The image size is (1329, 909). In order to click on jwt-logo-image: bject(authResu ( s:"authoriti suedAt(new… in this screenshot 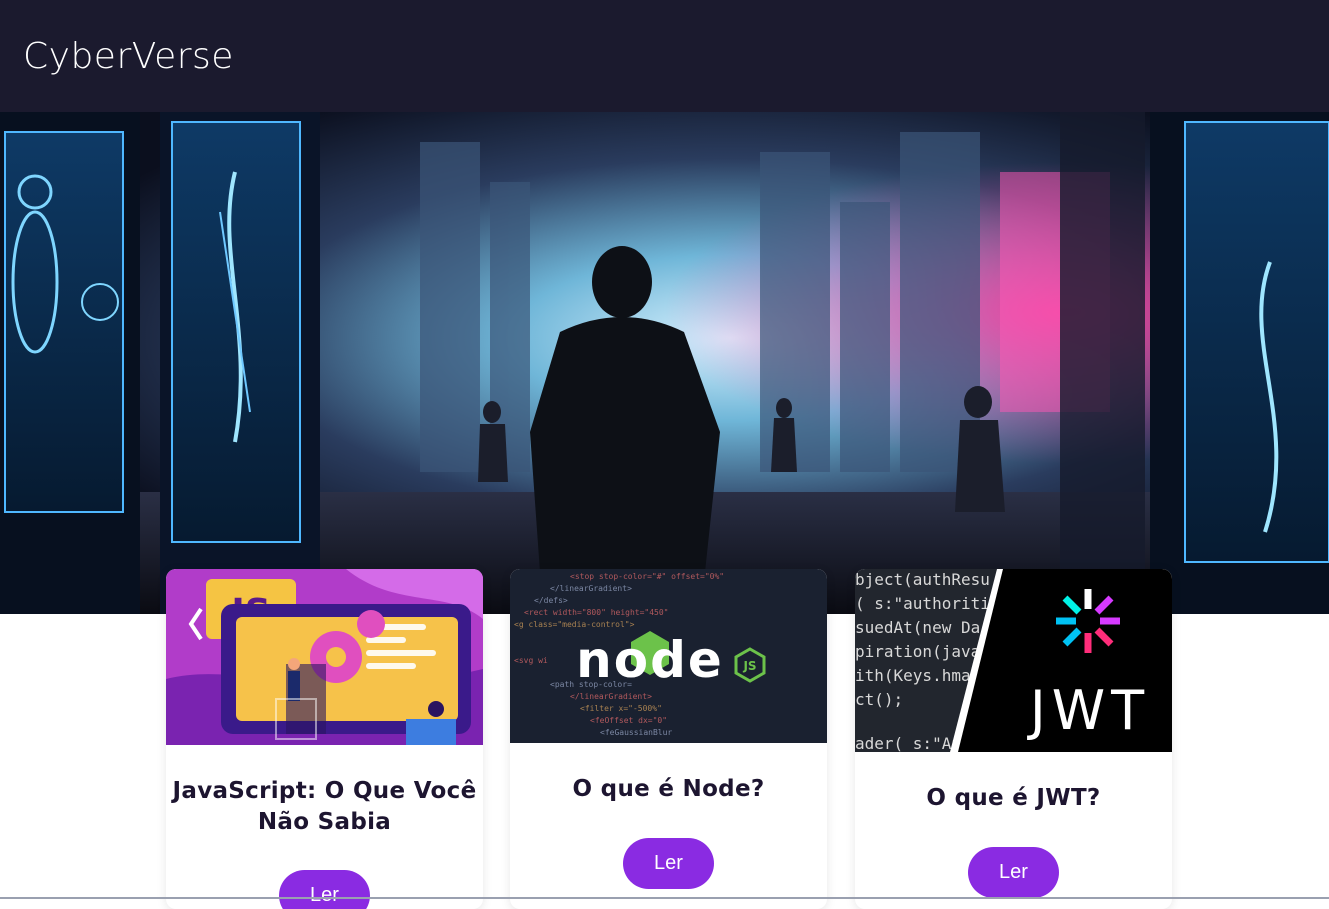, I will do `click(1013, 660)`.